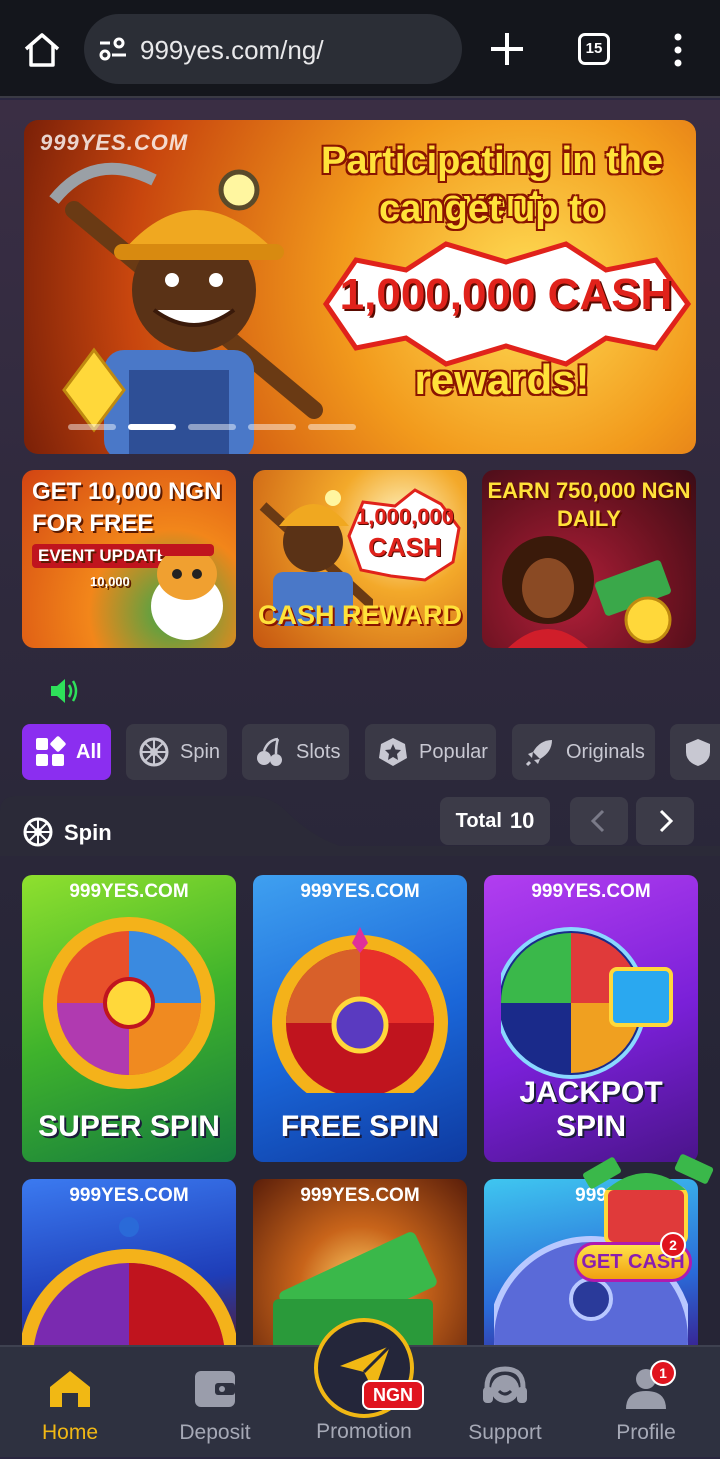 Image resolution: width=720 pixels, height=1459 pixels. I want to click on tab-label: Slots, so click(318, 751).